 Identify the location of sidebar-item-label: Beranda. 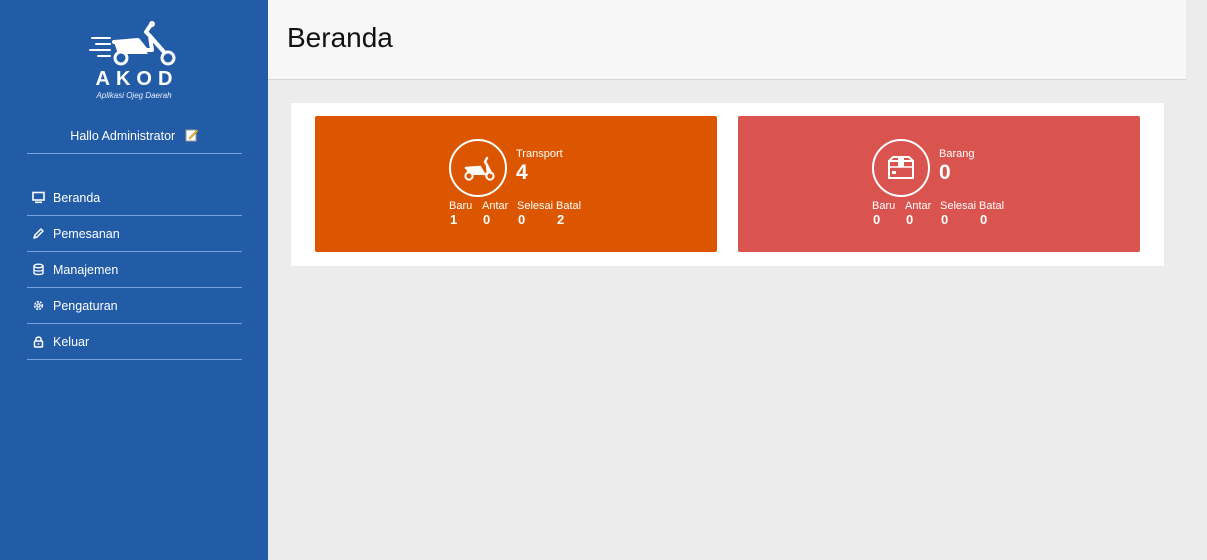
(77, 197).